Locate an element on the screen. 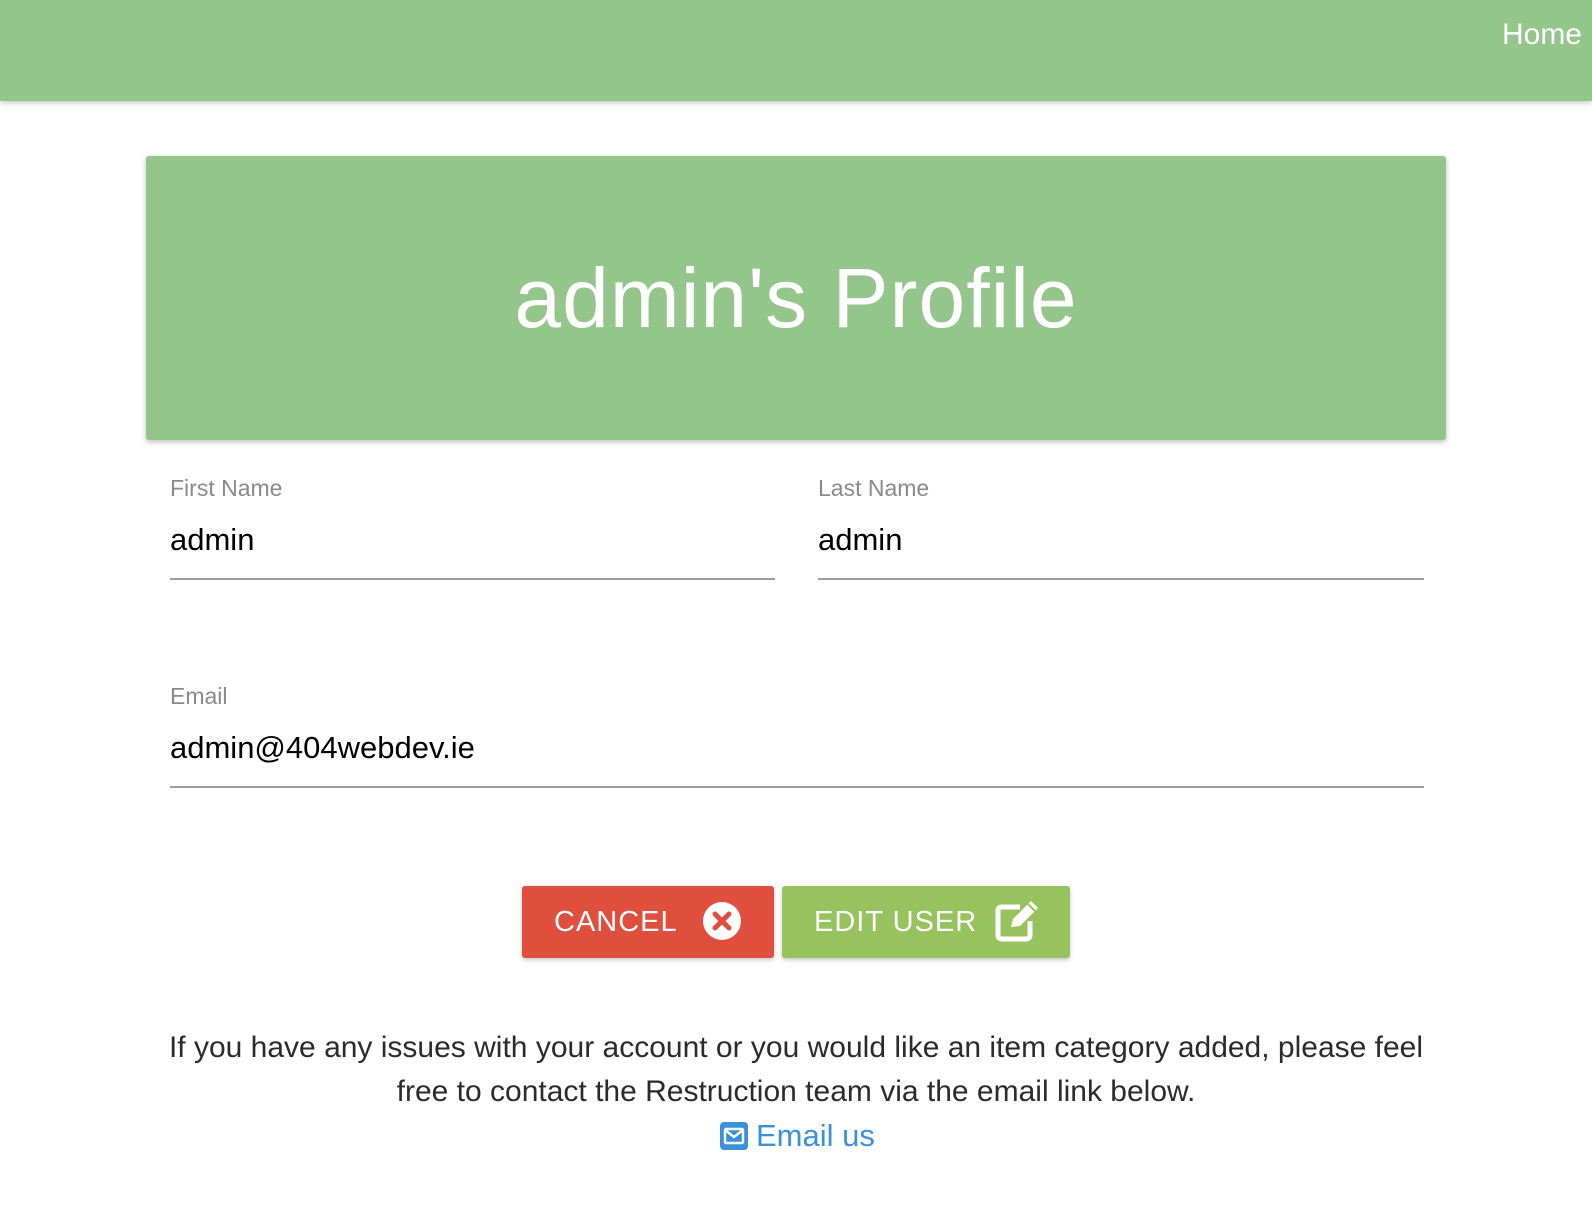  close-circle-icon is located at coordinates (722, 925).